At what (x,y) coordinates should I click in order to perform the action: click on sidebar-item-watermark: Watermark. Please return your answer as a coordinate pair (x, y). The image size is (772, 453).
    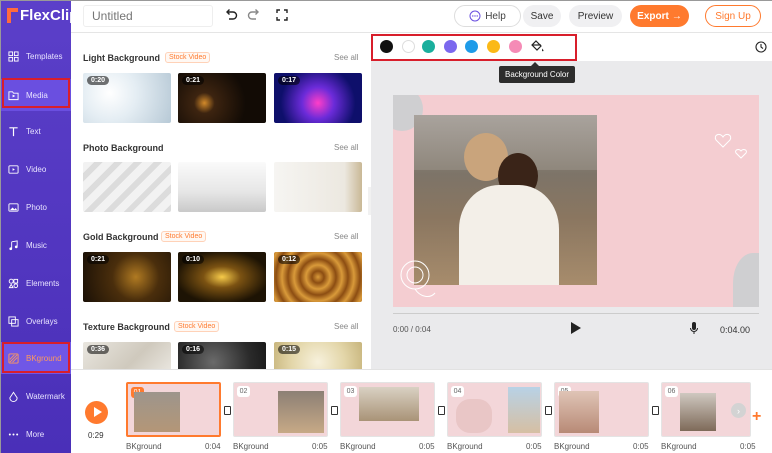
    Looking at the image, I should click on (36, 396).